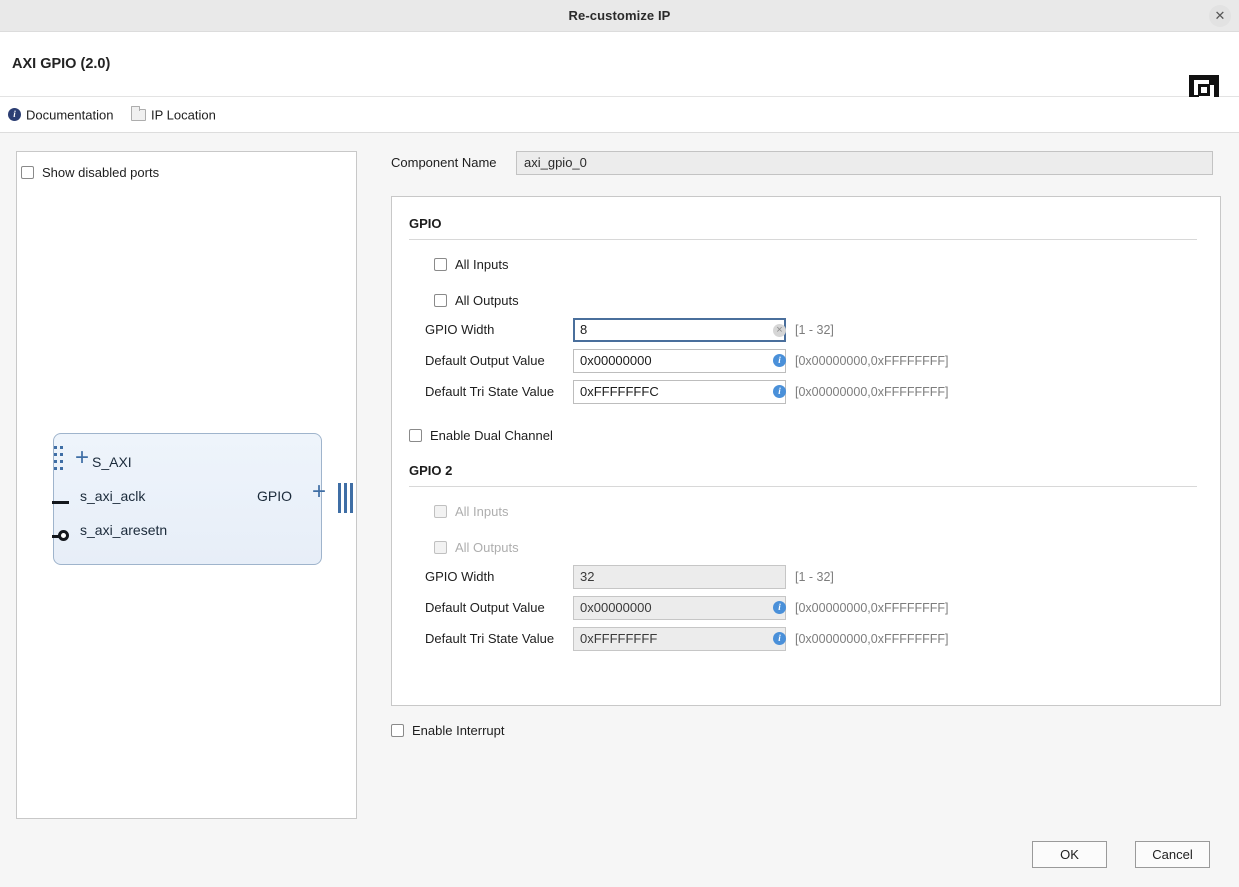 This screenshot has height=887, width=1239. Describe the element at coordinates (487, 300) in the screenshot. I see `gpio-all-outputs-label: All Outputs` at that location.